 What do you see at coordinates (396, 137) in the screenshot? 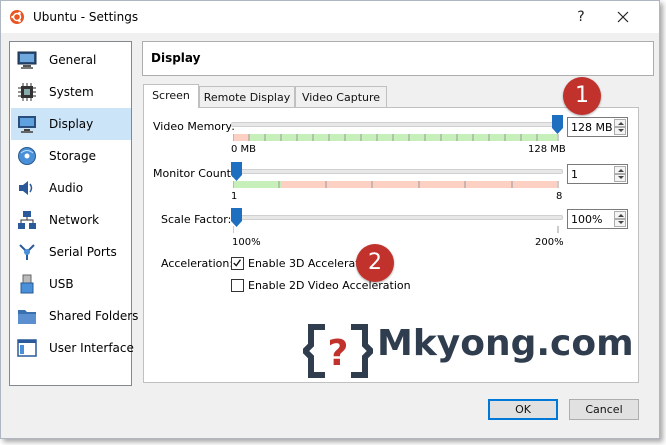
I see `video-memory-ticks` at bounding box center [396, 137].